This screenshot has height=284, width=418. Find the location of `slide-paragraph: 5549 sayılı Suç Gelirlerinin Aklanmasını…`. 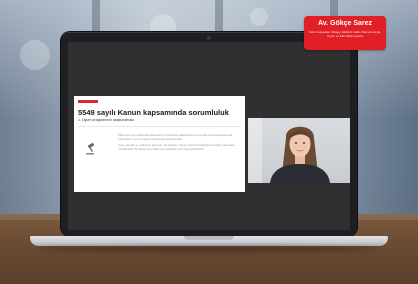

slide-paragraph: 5549 sayılı Suç Gelirlerinin Aklanmasını… is located at coordinates (175, 137).